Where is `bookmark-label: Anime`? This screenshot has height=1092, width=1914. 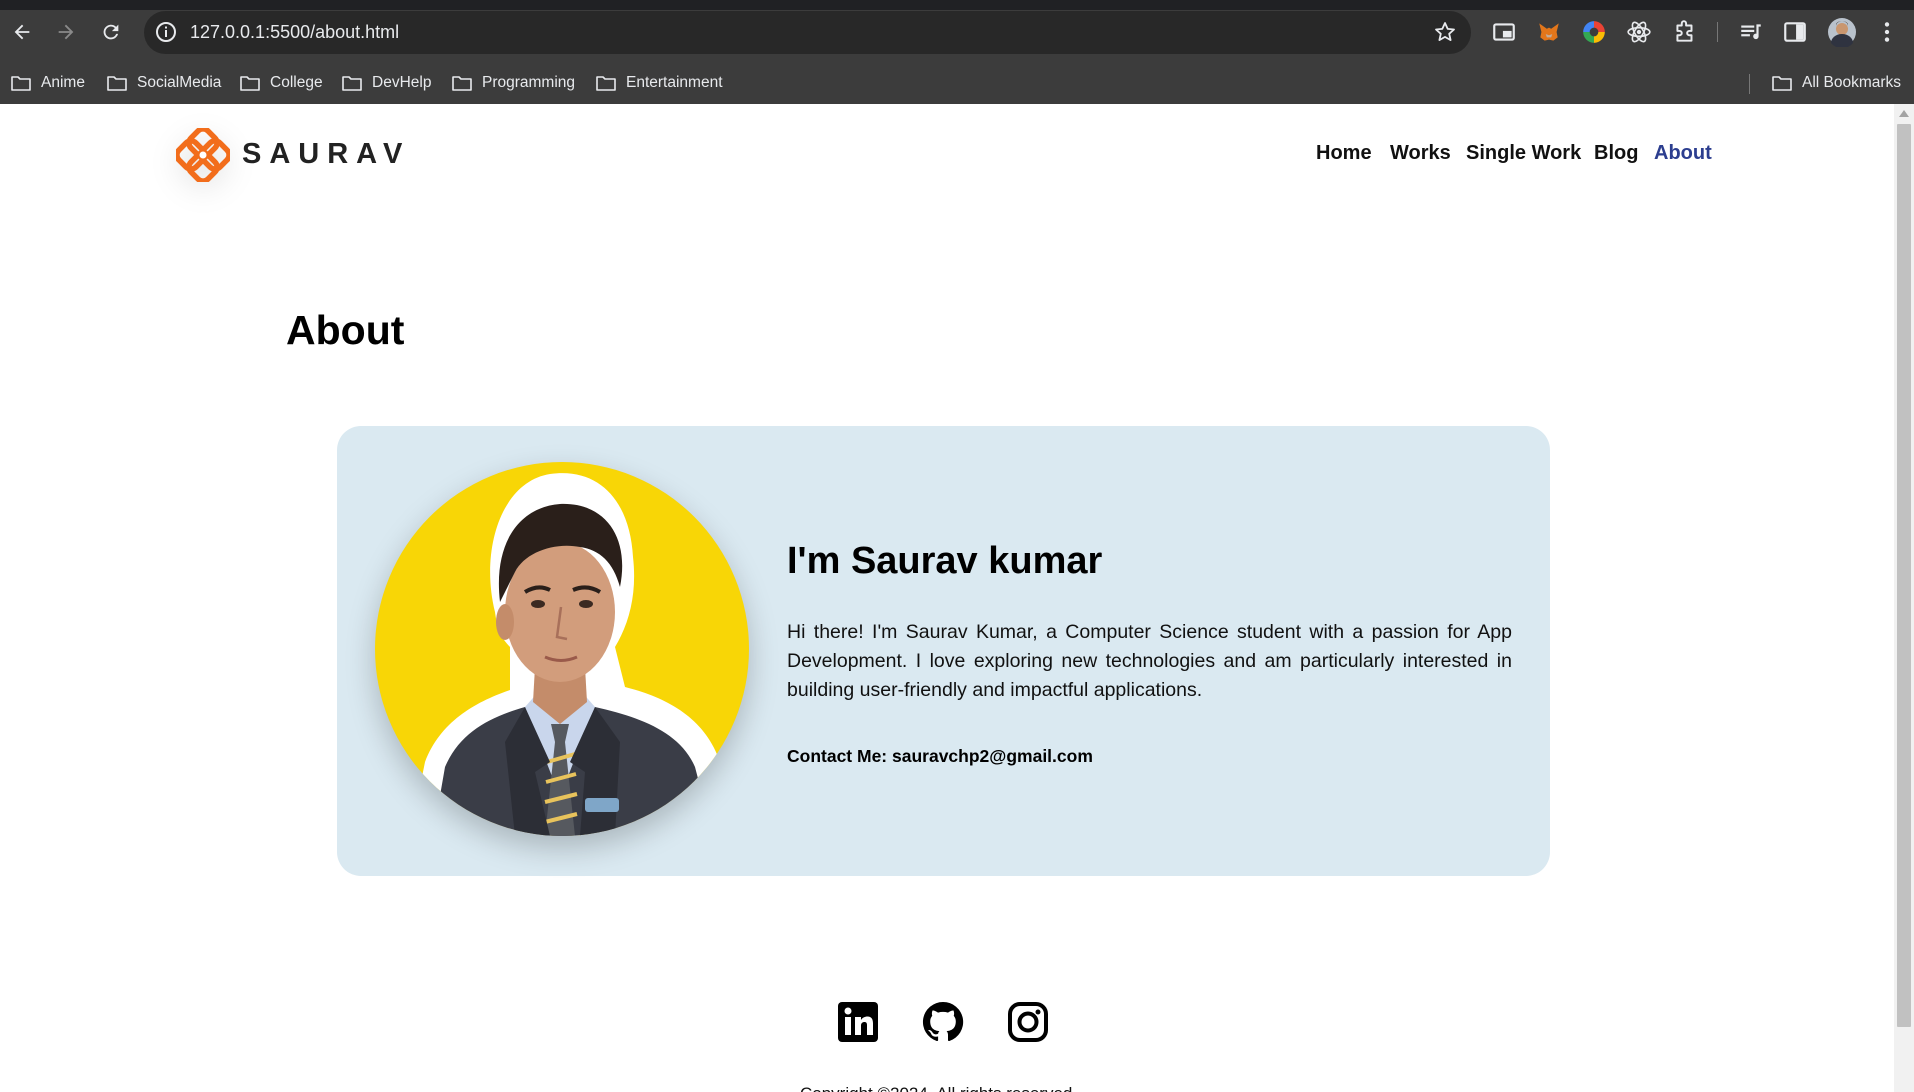 bookmark-label: Anime is located at coordinates (63, 82).